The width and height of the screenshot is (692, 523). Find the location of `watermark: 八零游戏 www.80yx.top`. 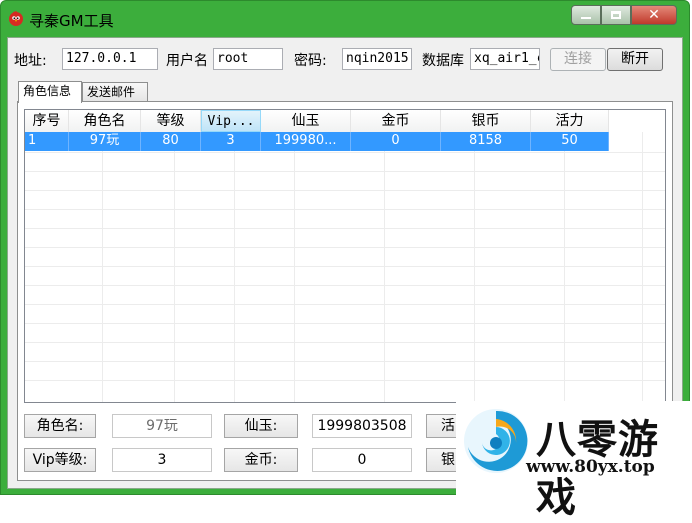

watermark: 八零游戏 www.80yx.top is located at coordinates (574, 461).